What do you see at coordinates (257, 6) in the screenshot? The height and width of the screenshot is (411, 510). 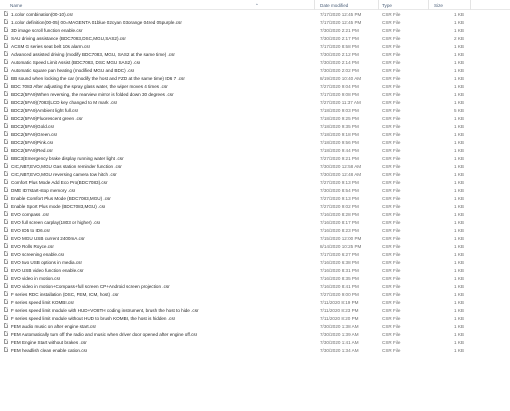 I see `chevron-up-icon: ⌃` at bounding box center [257, 6].